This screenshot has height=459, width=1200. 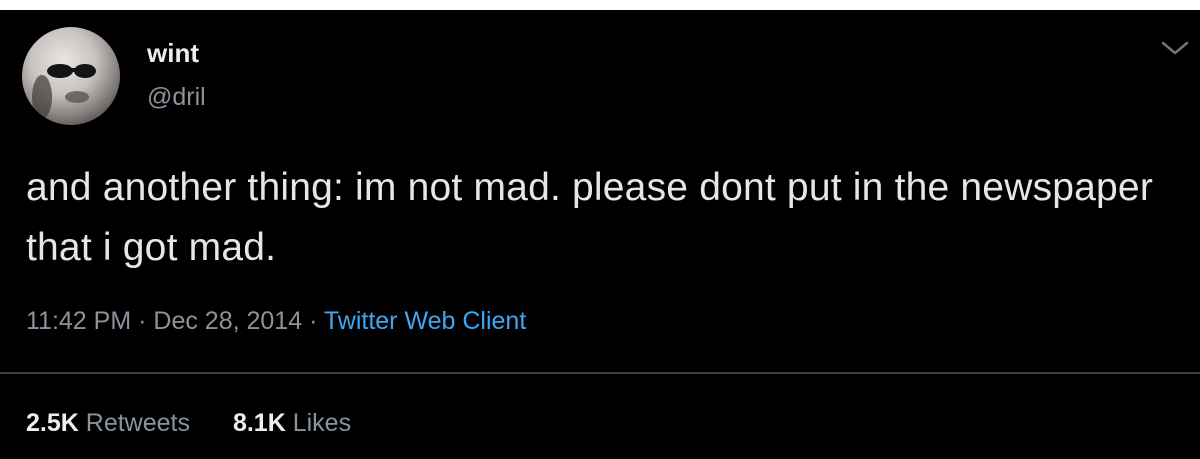 I want to click on likes-count: 8.1K, so click(x=259, y=423).